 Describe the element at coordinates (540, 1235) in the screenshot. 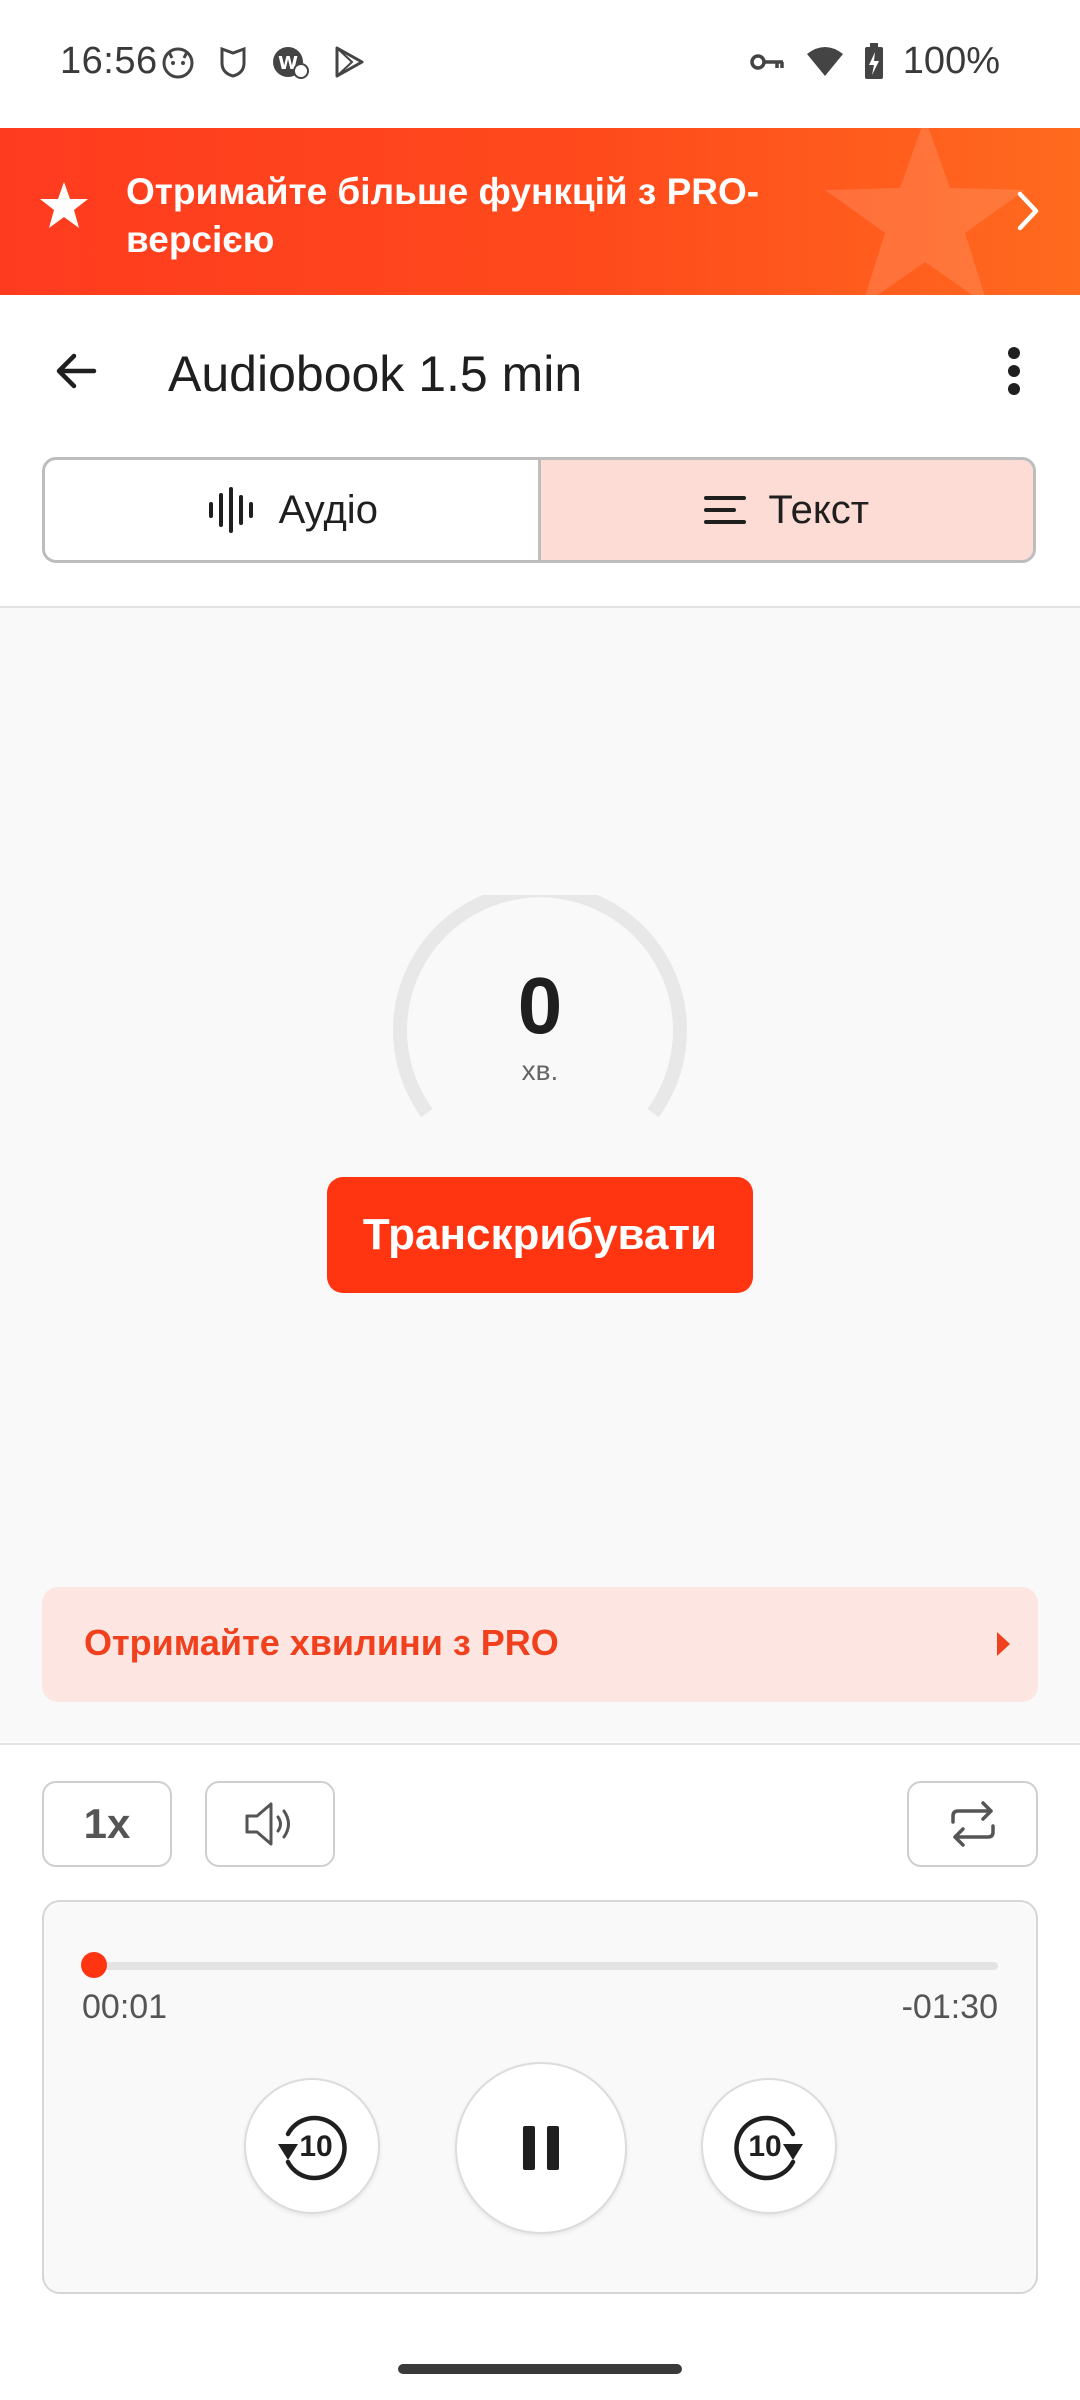

I see `transcribe-button: Транскрибувати` at that location.